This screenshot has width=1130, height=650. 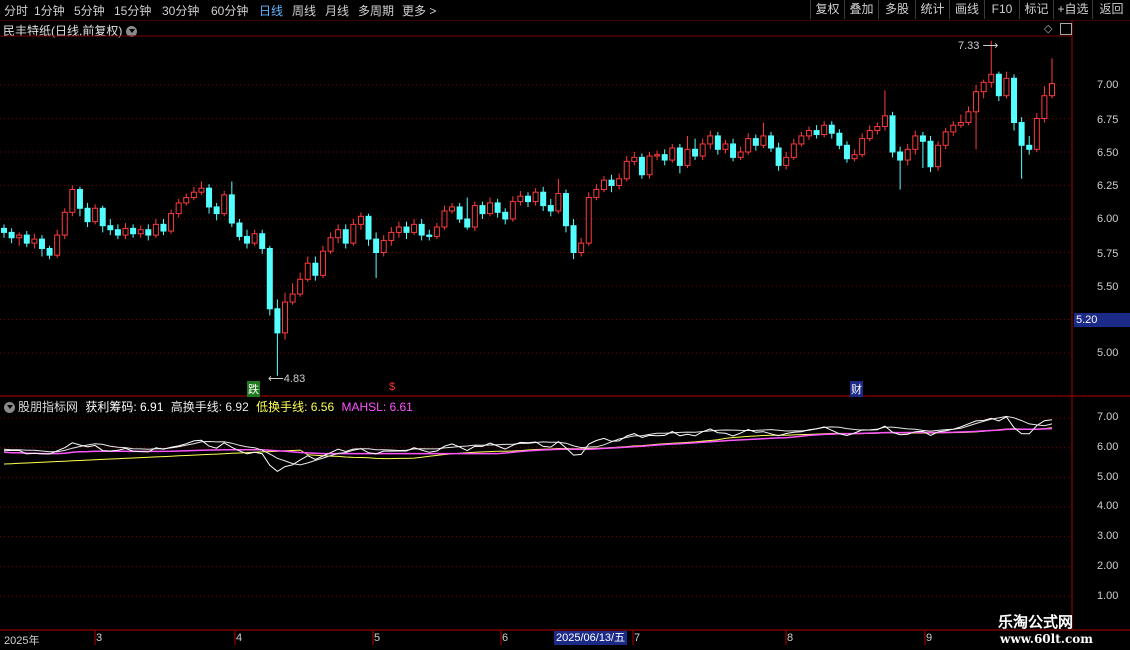 What do you see at coordinates (295, 407) in the screenshot?
I see `low-turnover-label: 低换手线: 6.56` at bounding box center [295, 407].